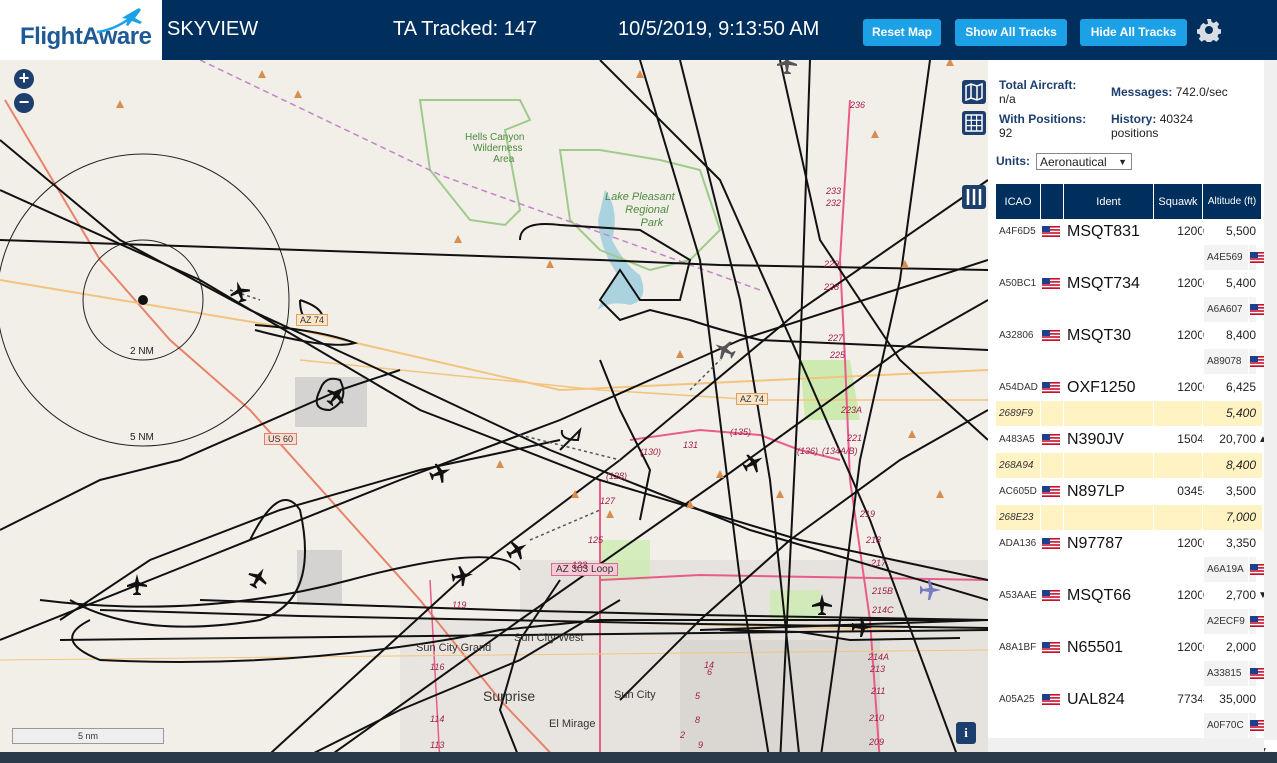  What do you see at coordinates (1011, 32) in the screenshot?
I see `show-all-tracks-button: Show All Tracks` at bounding box center [1011, 32].